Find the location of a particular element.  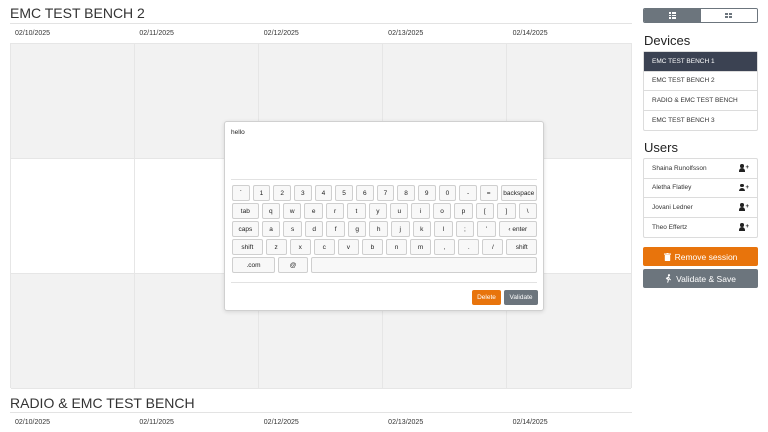

devices-heading: Devices is located at coordinates (667, 40).